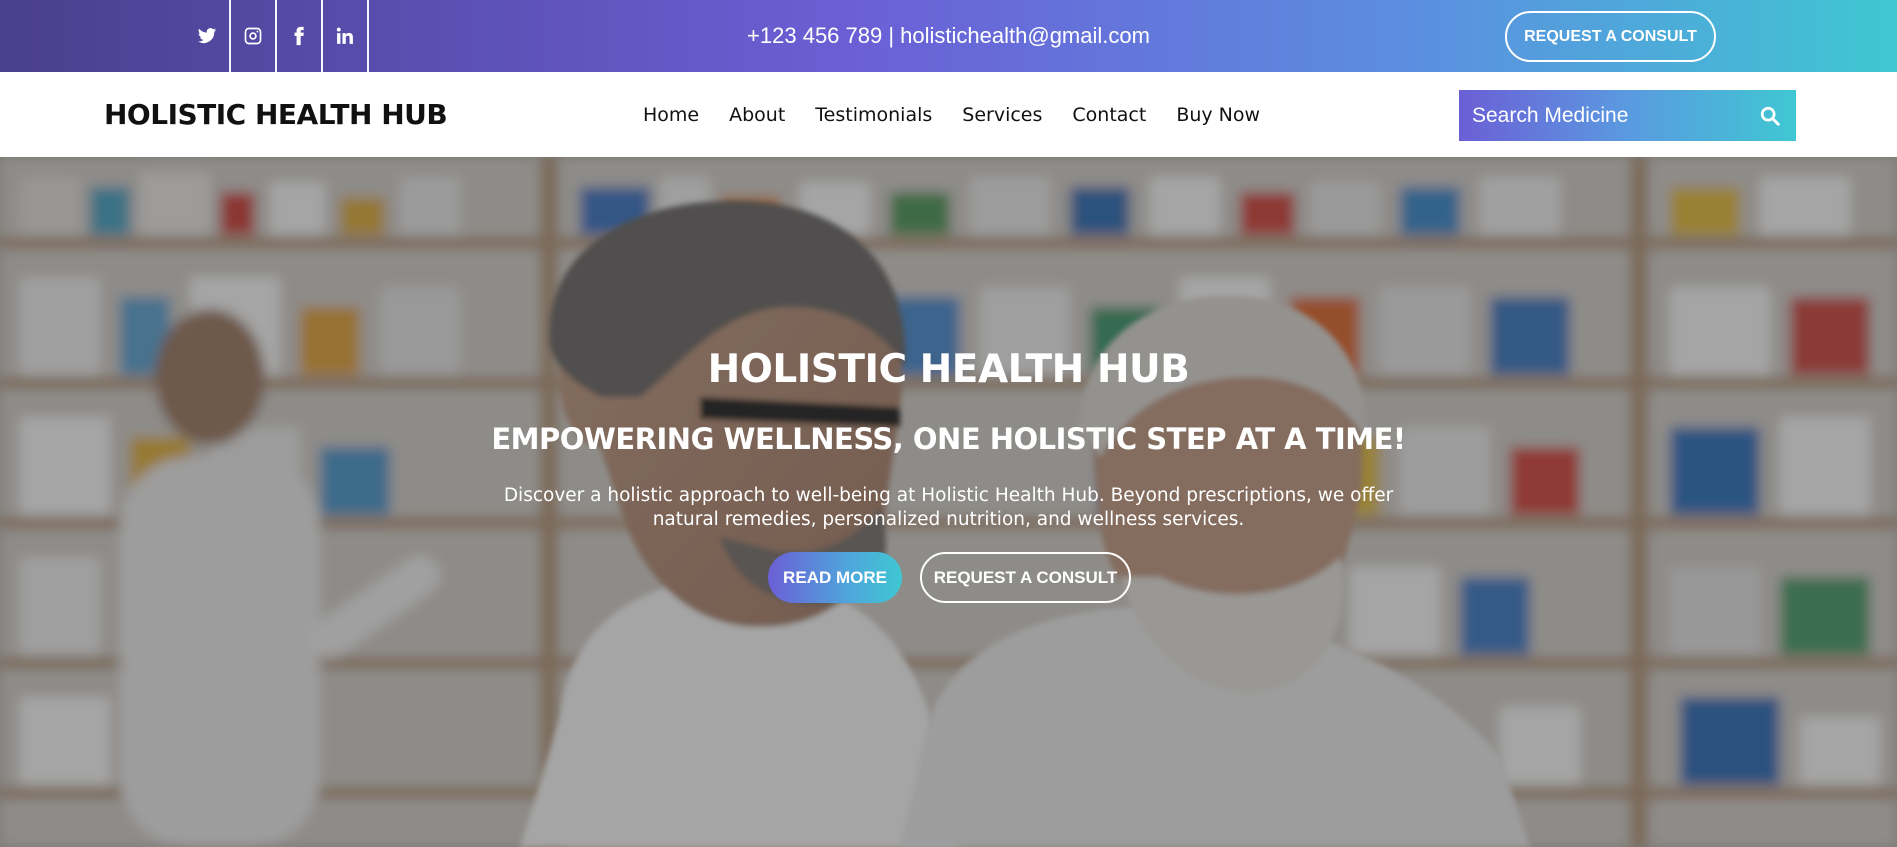  I want to click on search-input, so click(1601, 115).